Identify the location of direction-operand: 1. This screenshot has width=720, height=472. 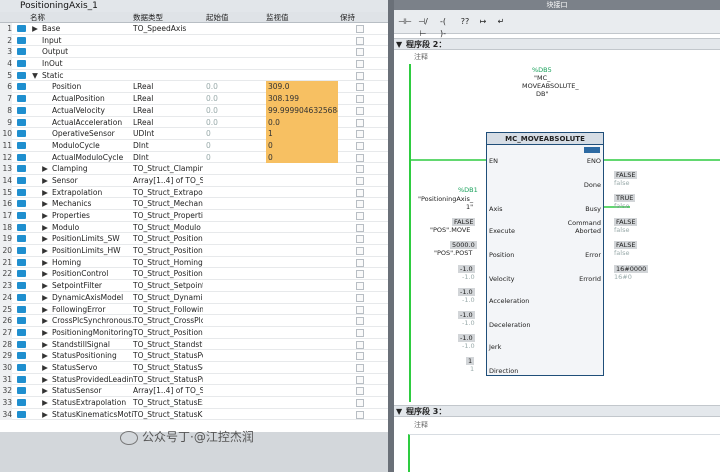
(472, 369).